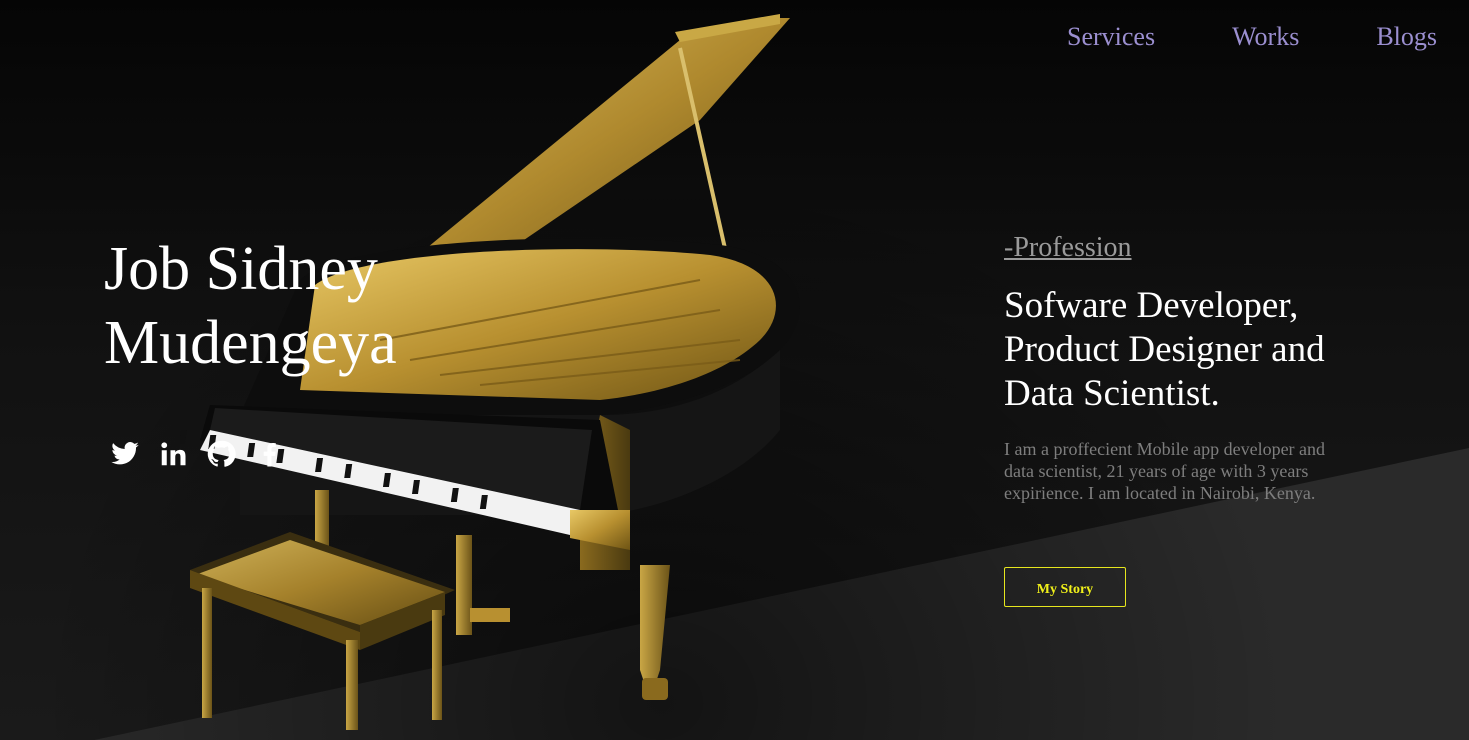 The width and height of the screenshot is (1469, 740). I want to click on profession-heading: -Profession, so click(1068, 247).